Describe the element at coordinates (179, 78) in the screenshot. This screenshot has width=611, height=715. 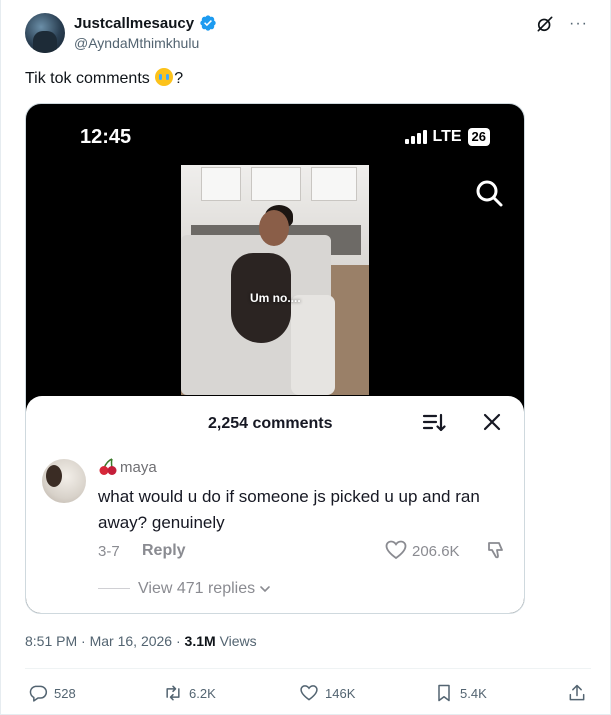
I see `tweet-text-suffix: ?` at that location.